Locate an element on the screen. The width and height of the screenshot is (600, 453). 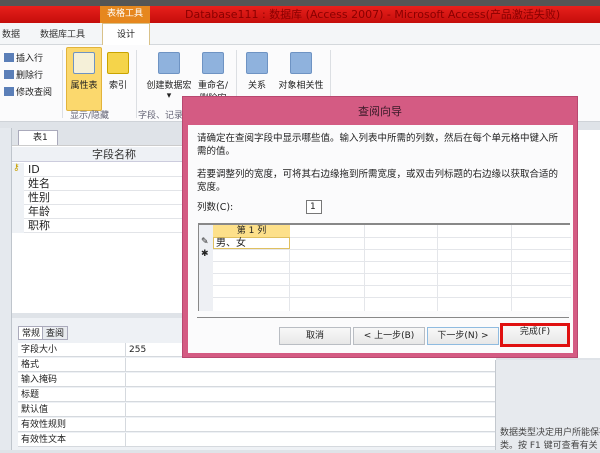
column-count-label: 列数(C): is located at coordinates (215, 207).